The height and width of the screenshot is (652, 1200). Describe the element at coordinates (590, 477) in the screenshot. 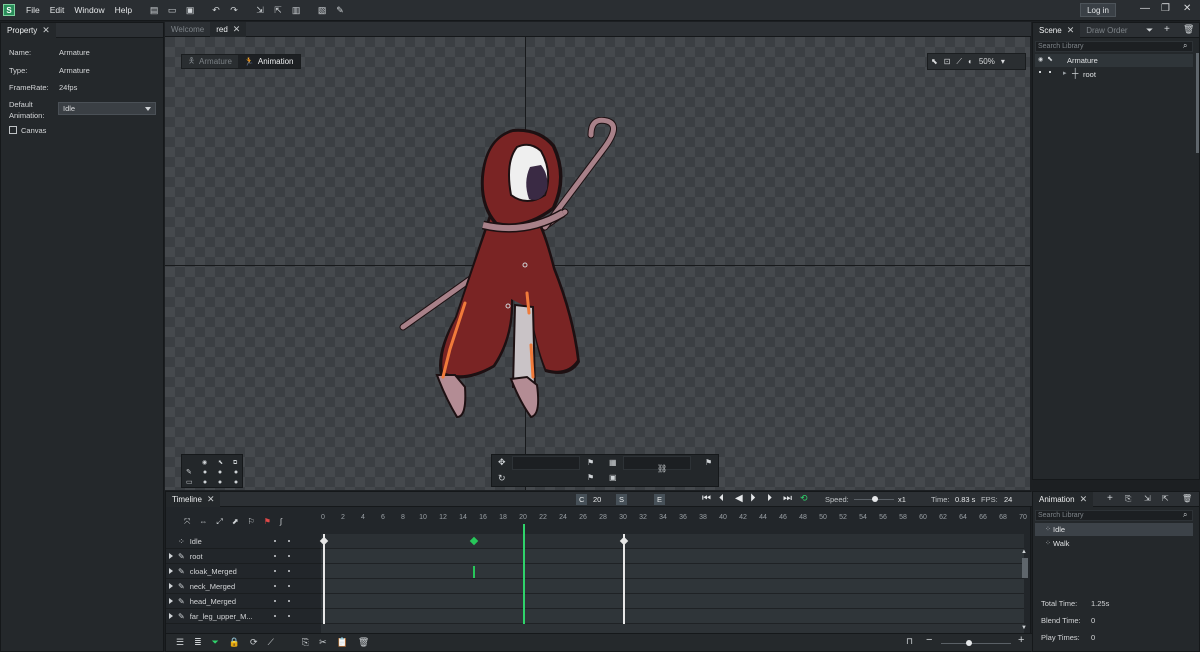

I see `flag-icon: ⚑` at that location.